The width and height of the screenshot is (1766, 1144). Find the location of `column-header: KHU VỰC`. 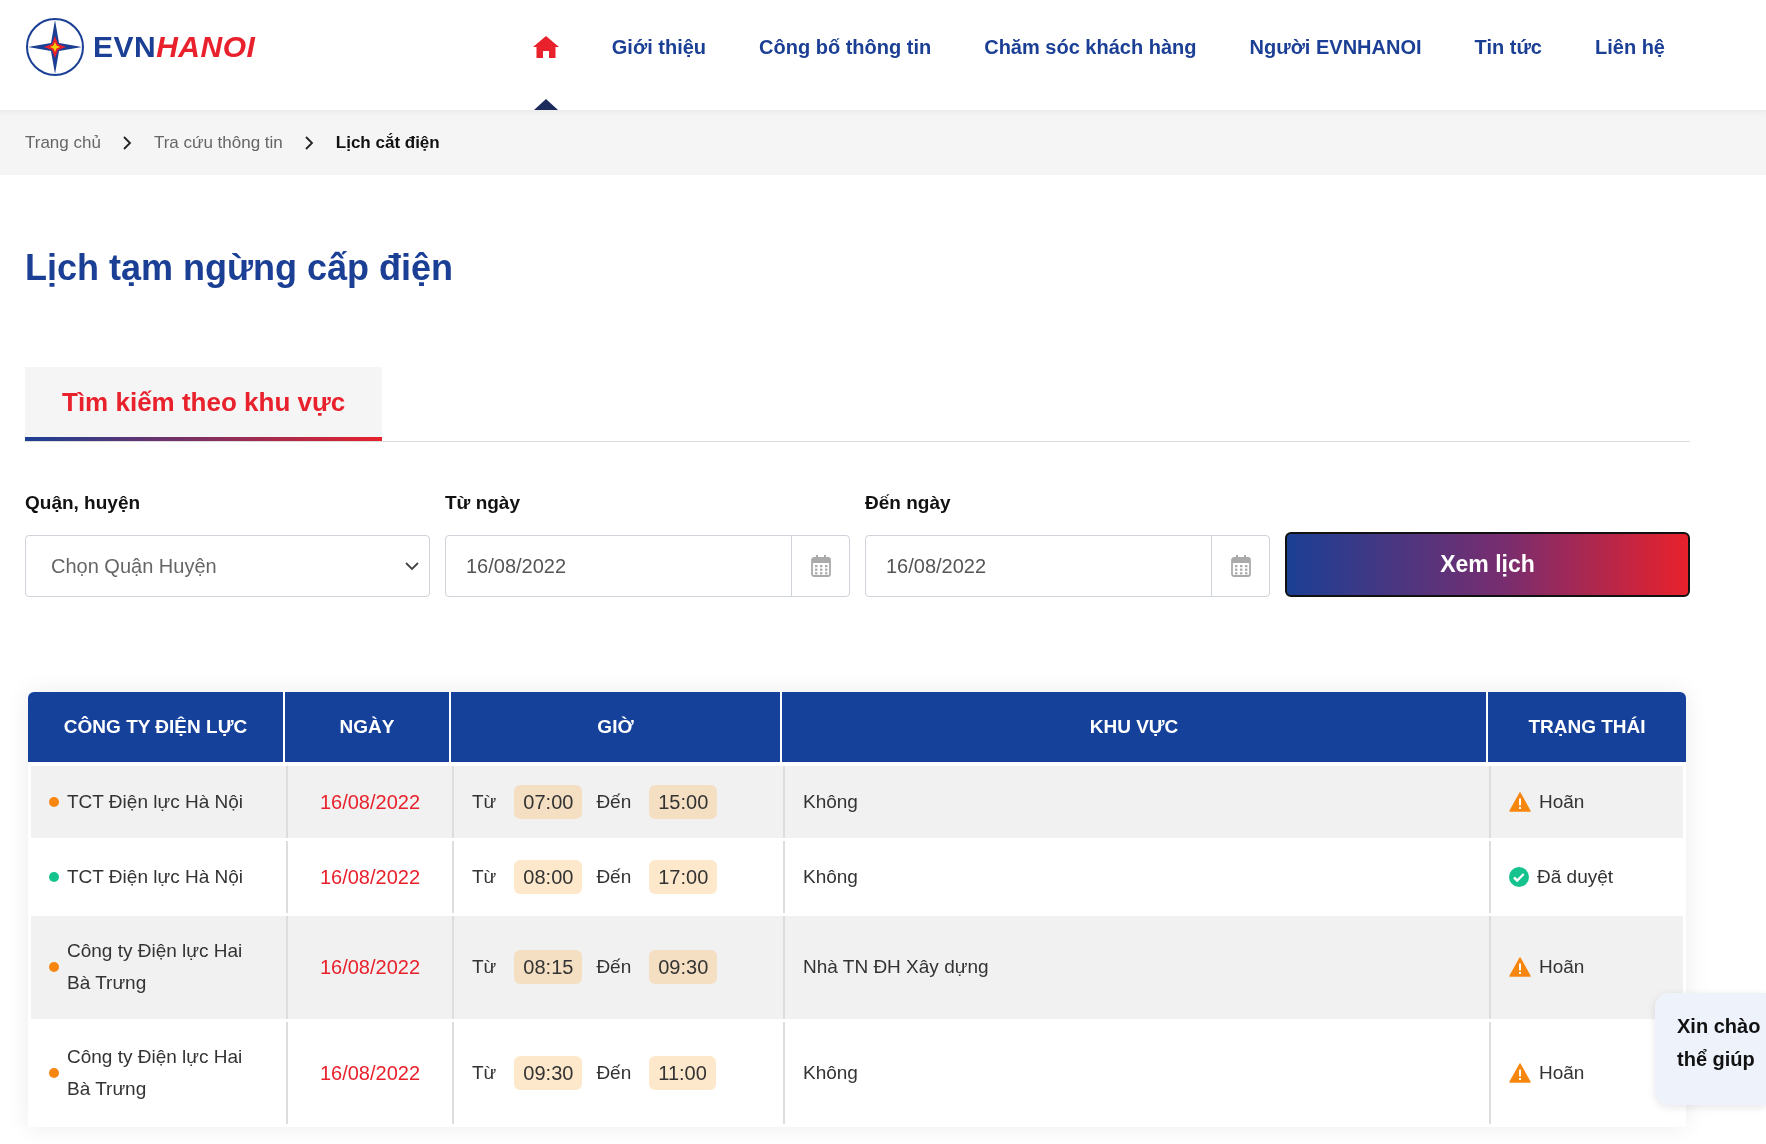

column-header: KHU VỰC is located at coordinates (1133, 727).